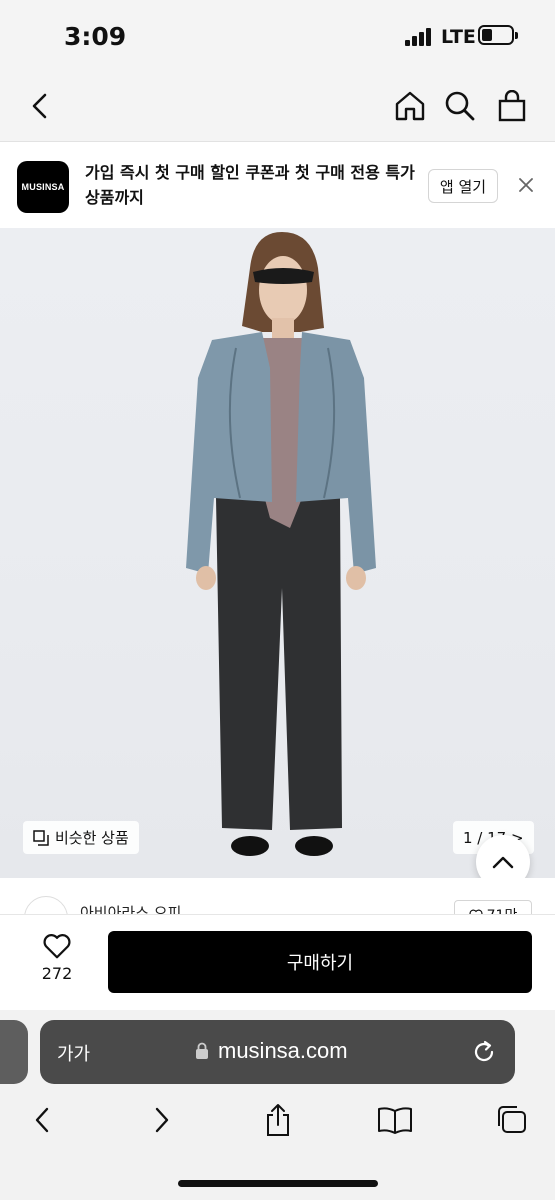 The width and height of the screenshot is (555, 1200). What do you see at coordinates (277, 106) in the screenshot?
I see `header-nav` at bounding box center [277, 106].